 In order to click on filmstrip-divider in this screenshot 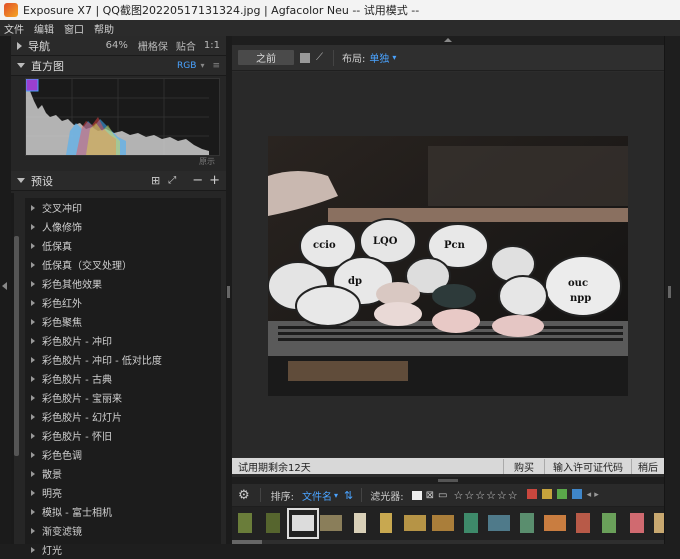, I will do `click(448, 480)`.